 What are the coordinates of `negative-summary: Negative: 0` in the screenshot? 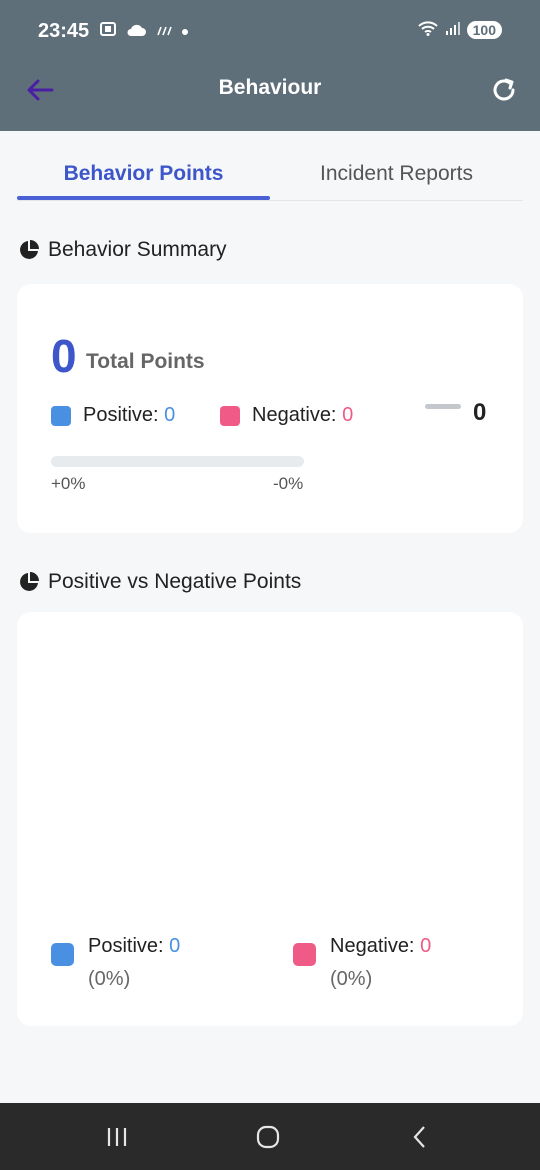 It's located at (286, 415).